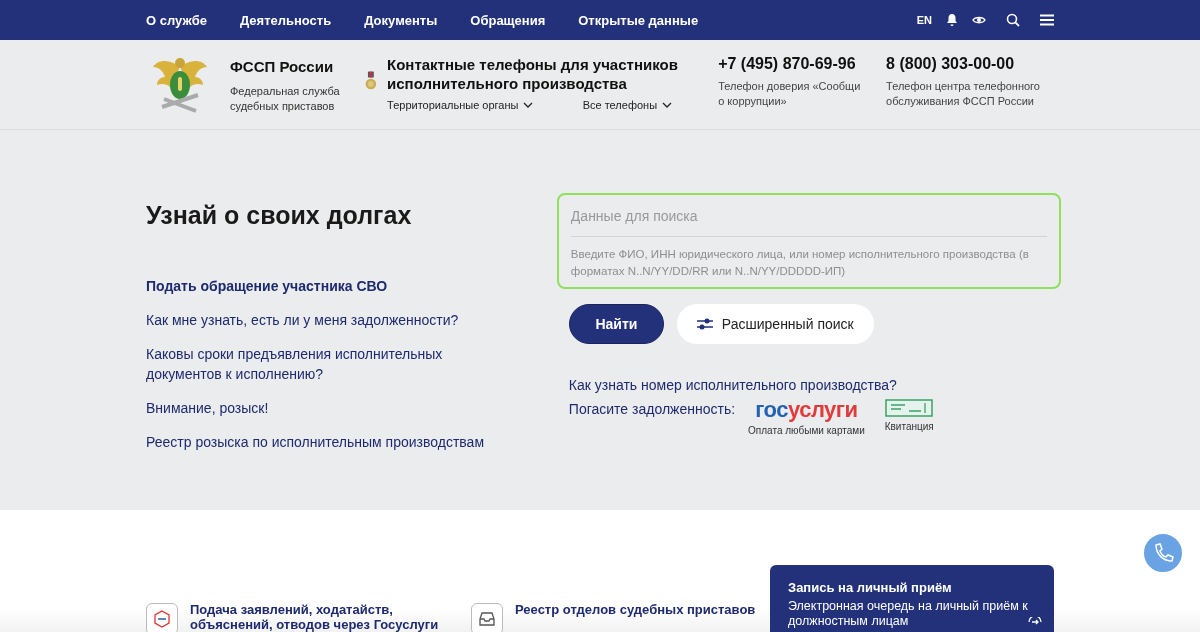 The width and height of the screenshot is (1200, 632). What do you see at coordinates (326, 364) in the screenshot?
I see `help-link: Каковы сроки предъявления исполнительных документов к исполнению?` at bounding box center [326, 364].